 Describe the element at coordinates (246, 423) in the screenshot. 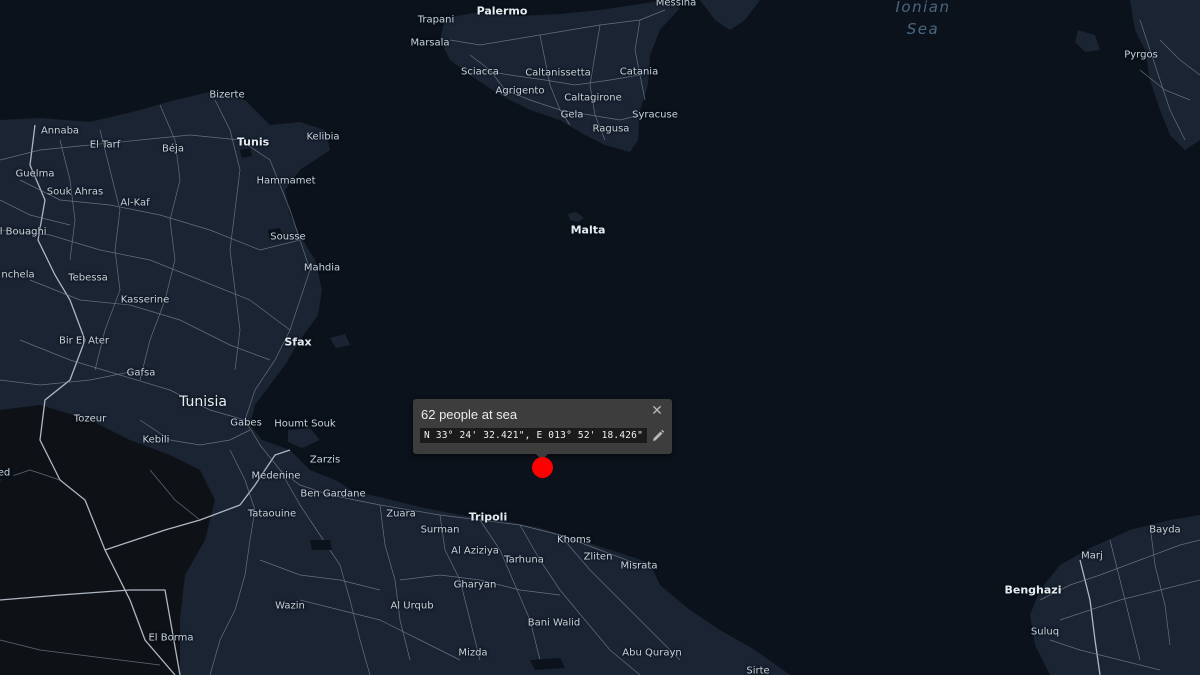

I see `city-label-gabes: Gabes` at that location.